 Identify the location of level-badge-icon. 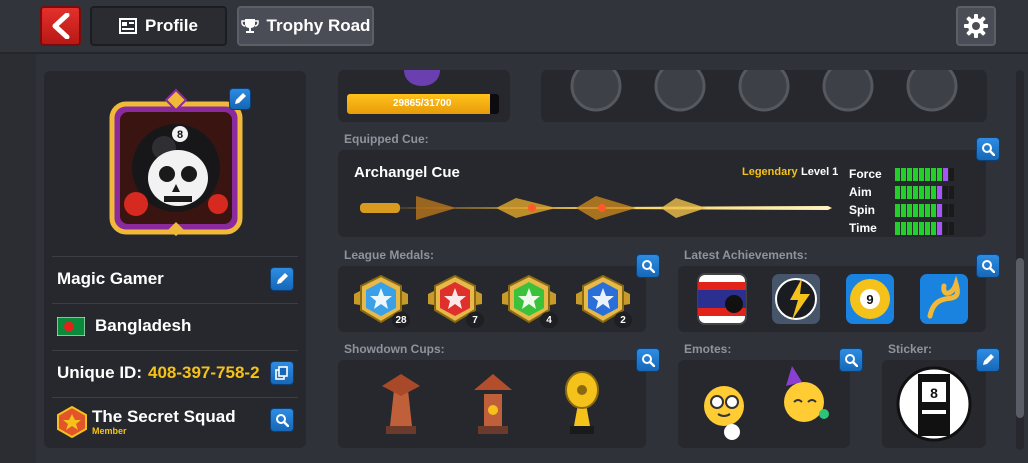
(422, 78).